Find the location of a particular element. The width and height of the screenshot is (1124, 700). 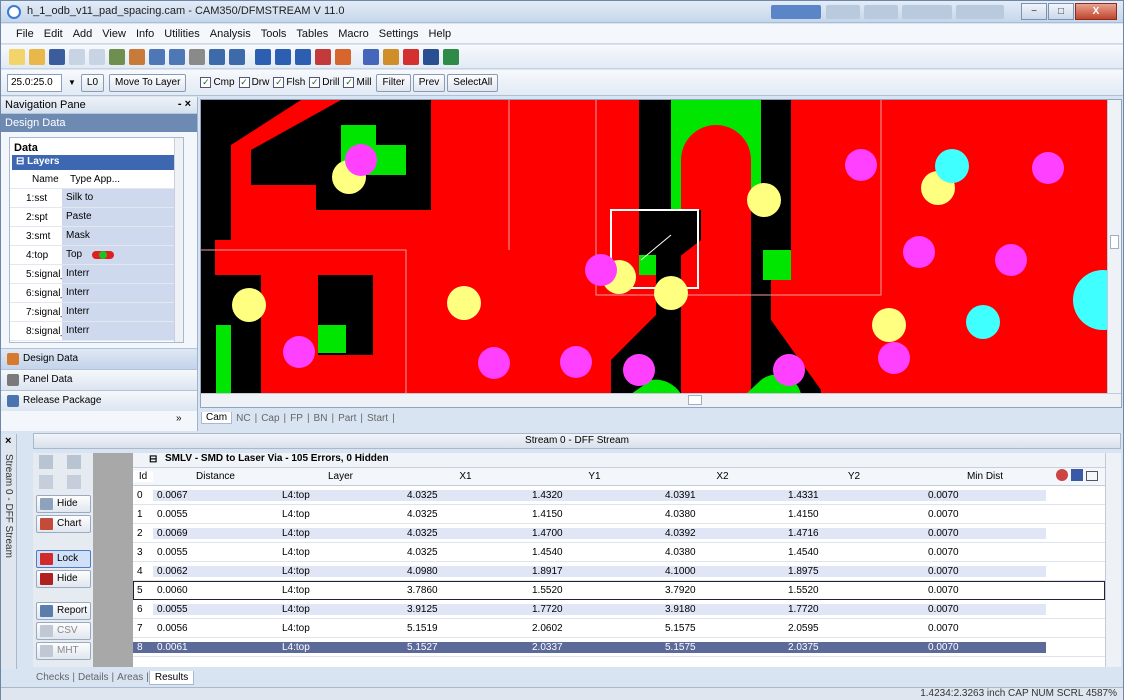

flsh-checkbox: ✓ Flsh is located at coordinates (289, 82).